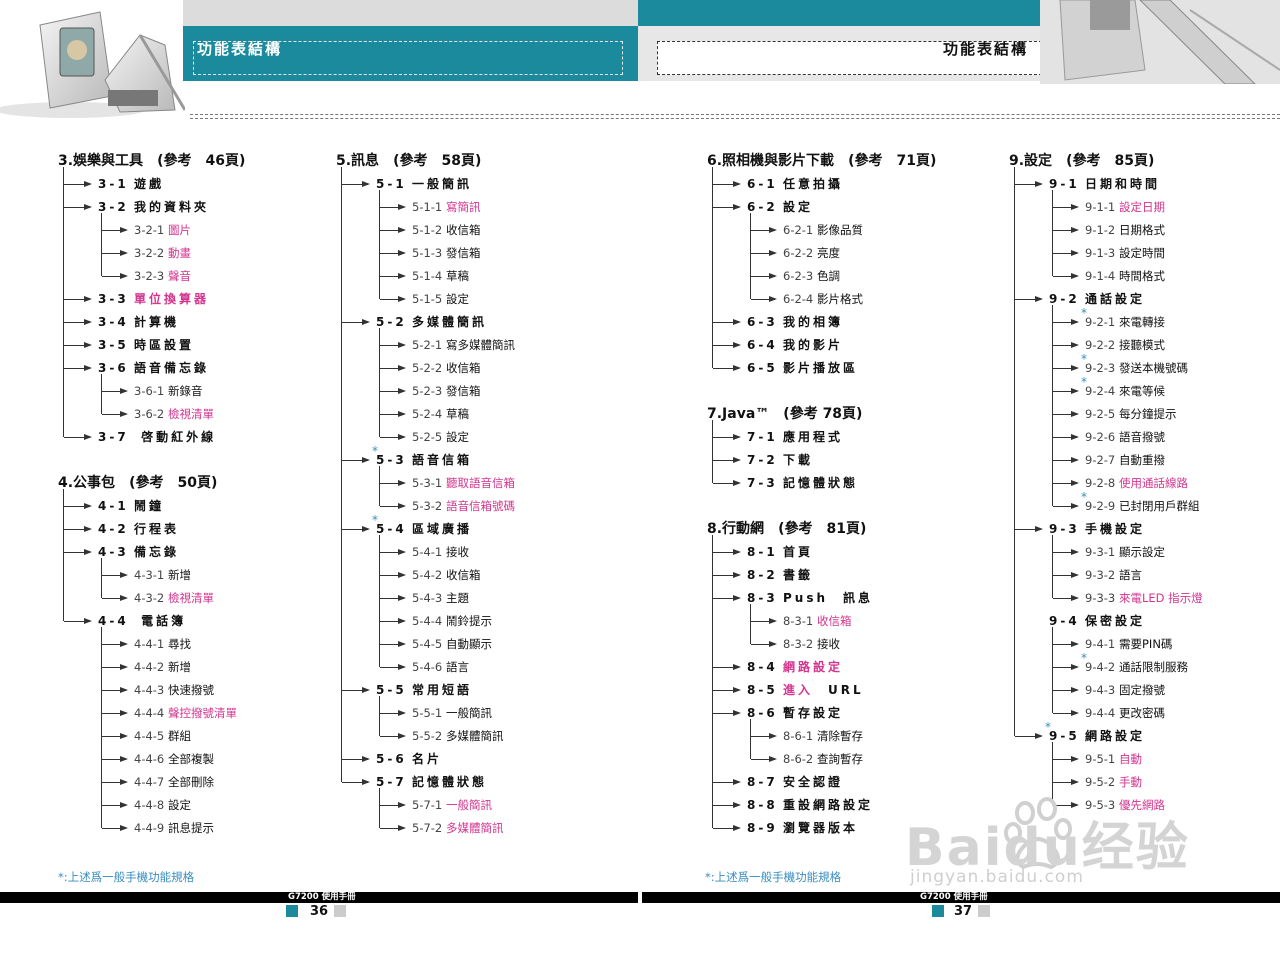 Image resolution: width=1280 pixels, height=960 pixels. Describe the element at coordinates (821, 736) in the screenshot. I see `submenu-item: 8-6-1 清除暫存` at that location.